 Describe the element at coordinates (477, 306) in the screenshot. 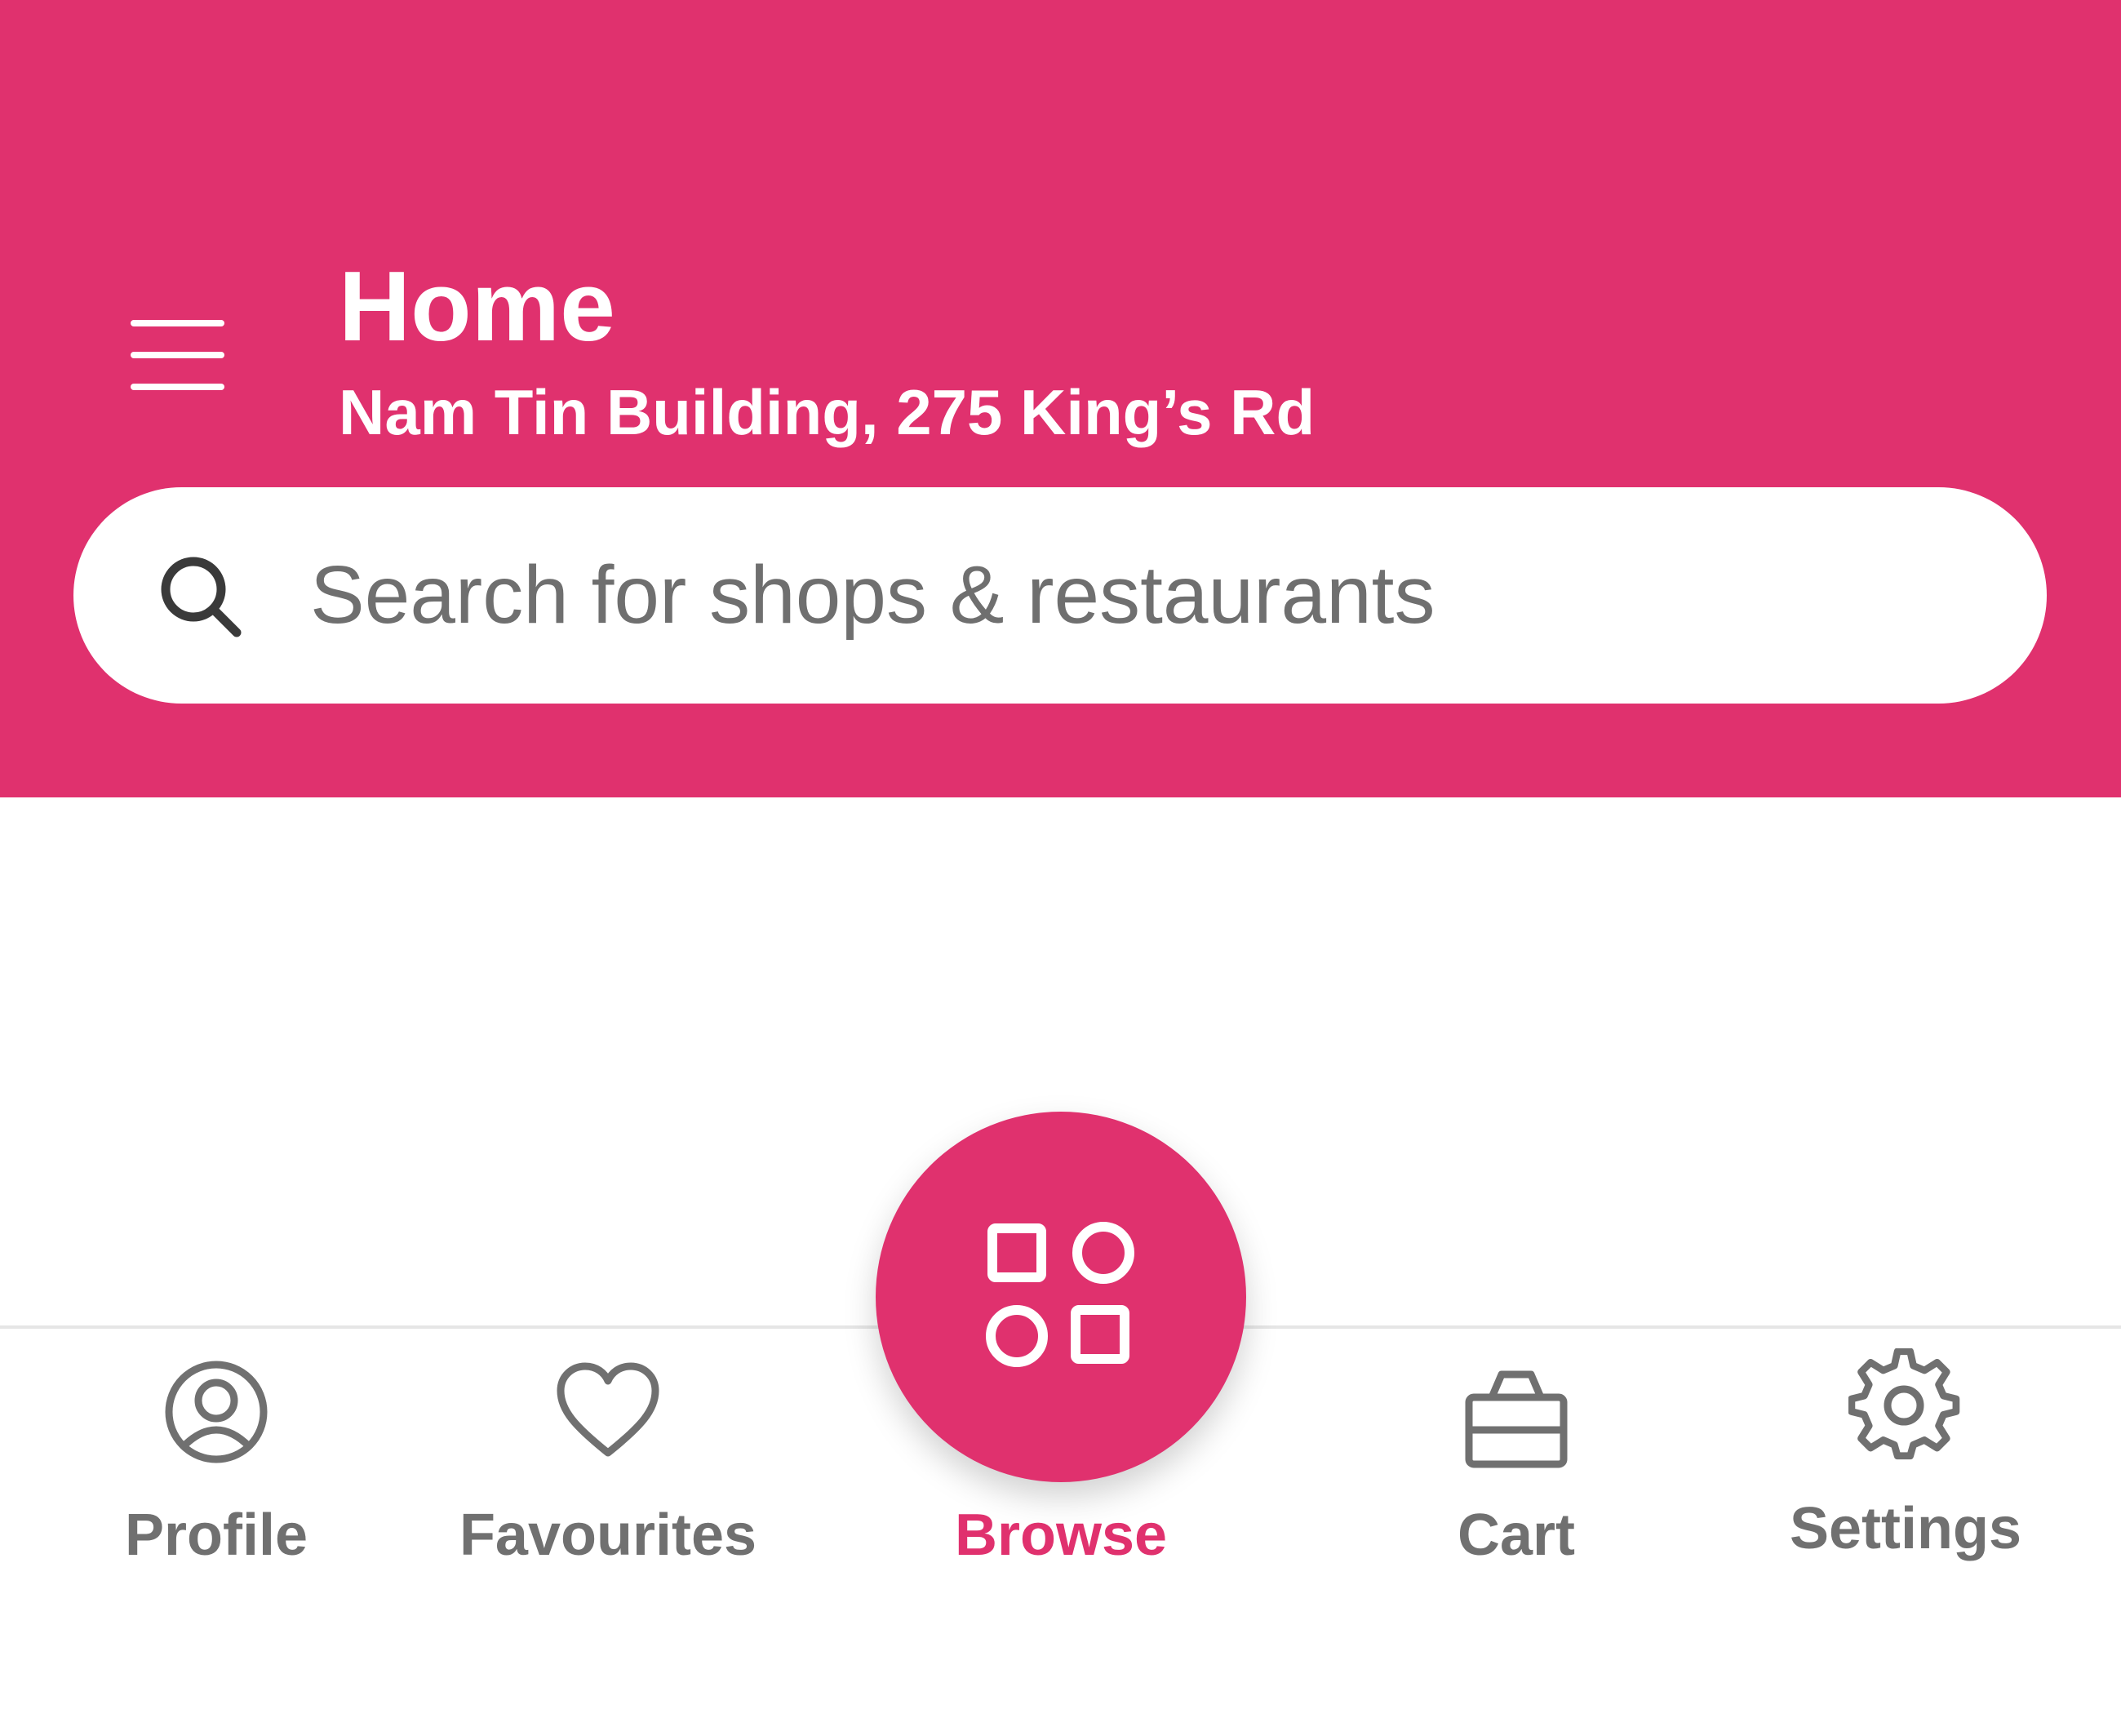

I see `page-title: Home` at that location.